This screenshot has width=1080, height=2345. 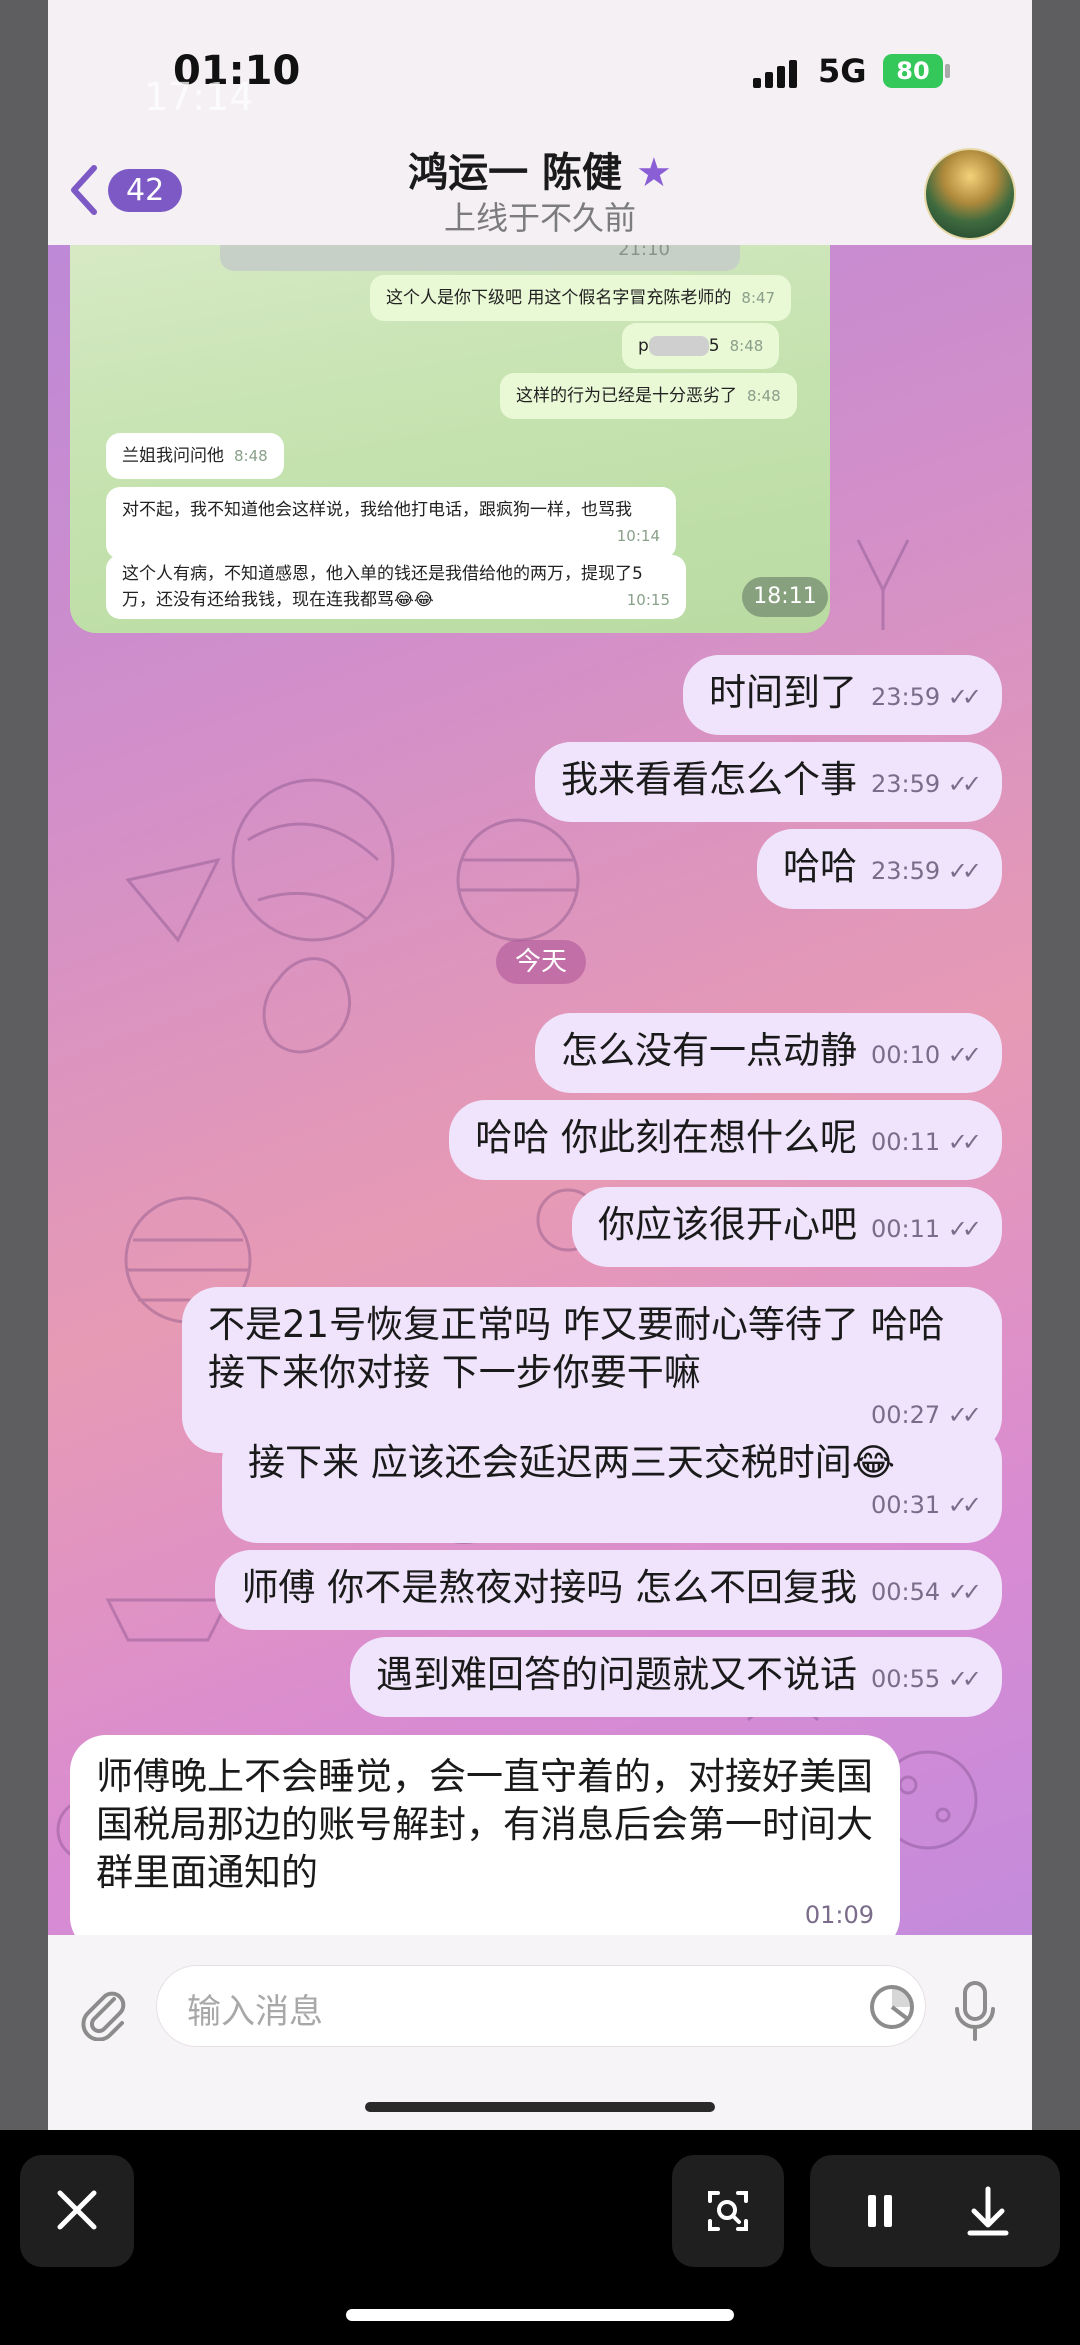 I want to click on message-bubble: 哈哈 你此刻在想什么呢 00:11 ✓✓, so click(x=725, y=1140).